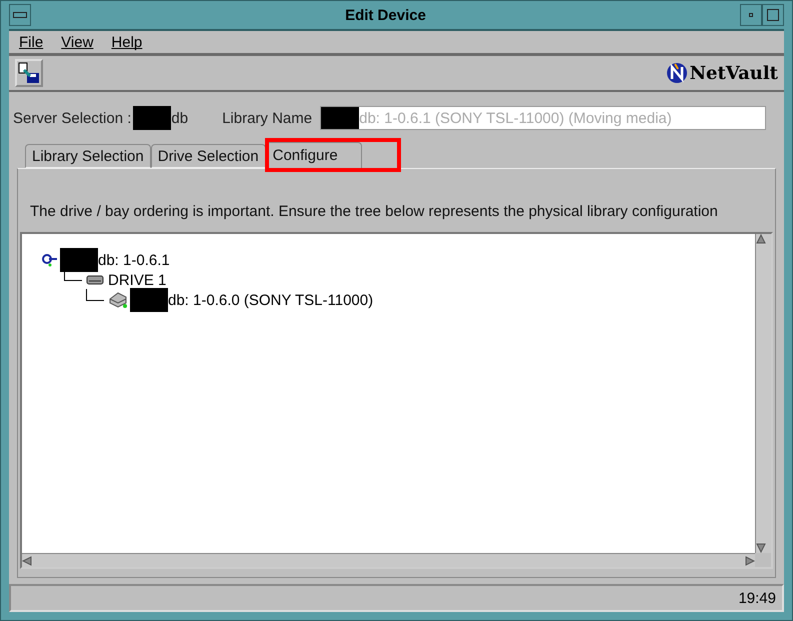 This screenshot has width=793, height=621. Describe the element at coordinates (88, 156) in the screenshot. I see `tab: Library Selection` at that location.